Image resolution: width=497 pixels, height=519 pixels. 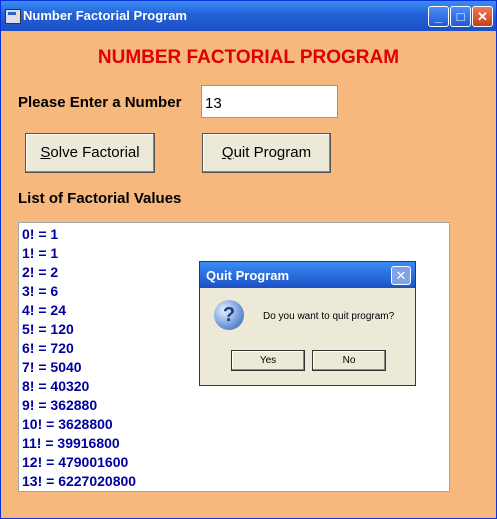 I want to click on quit-mnemonic: Q, so click(x=227, y=152).